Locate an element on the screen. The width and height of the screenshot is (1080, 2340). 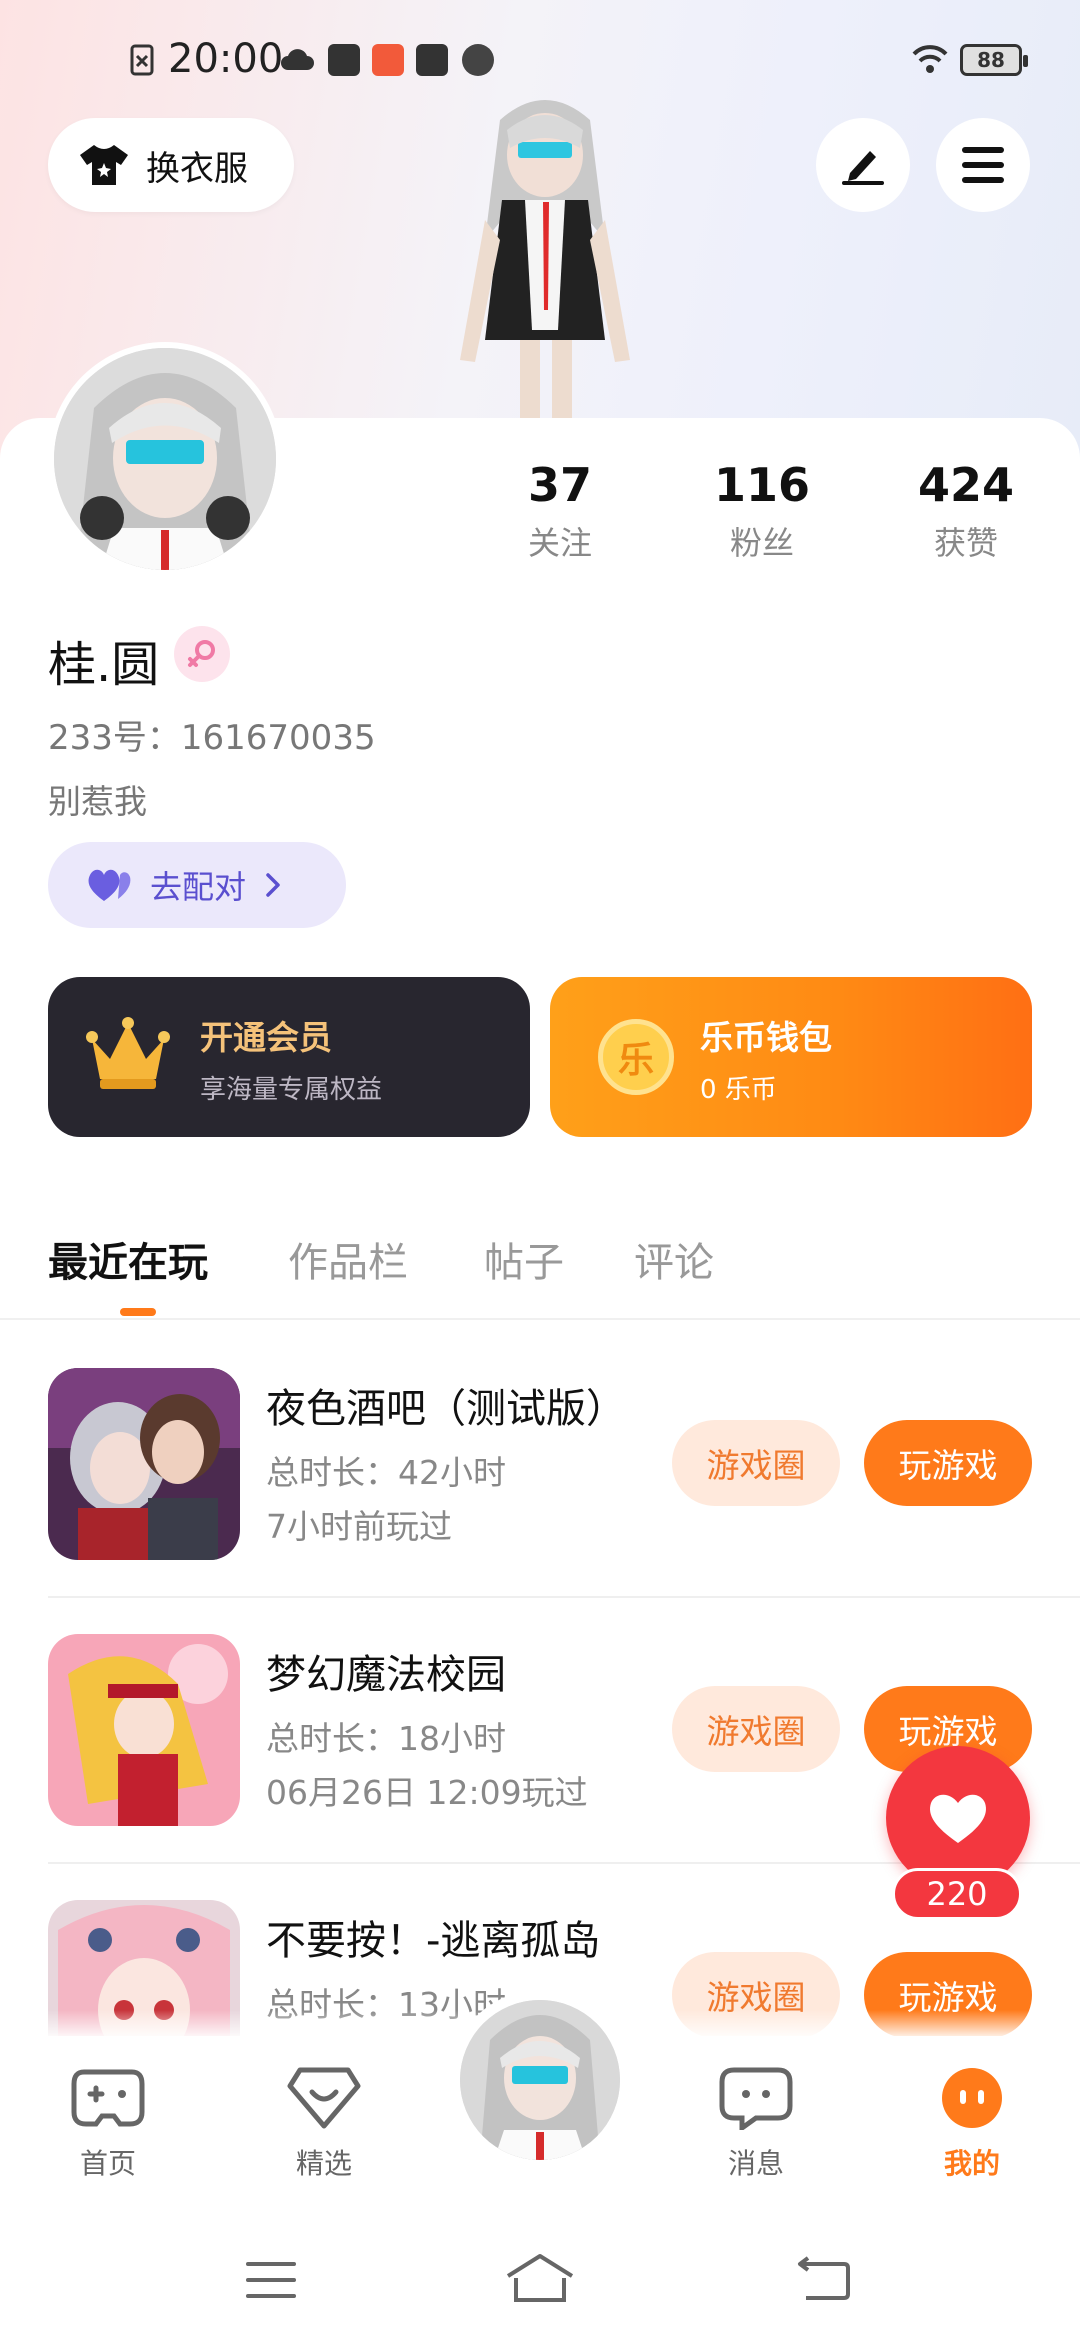
heart-icon is located at coordinates (958, 1818).